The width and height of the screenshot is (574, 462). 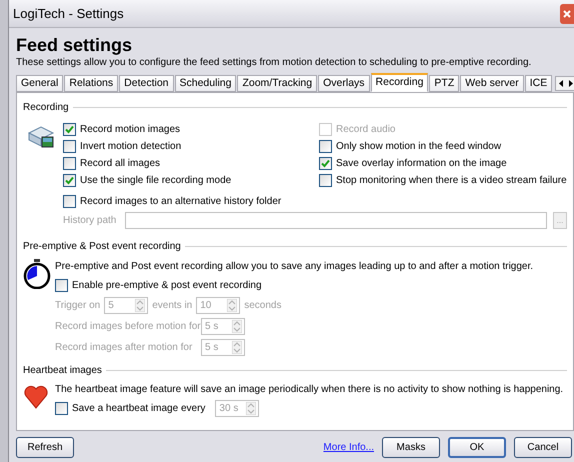 I want to click on checkbox-label: Stop monitoring when there is a video stream failure, so click(x=451, y=181).